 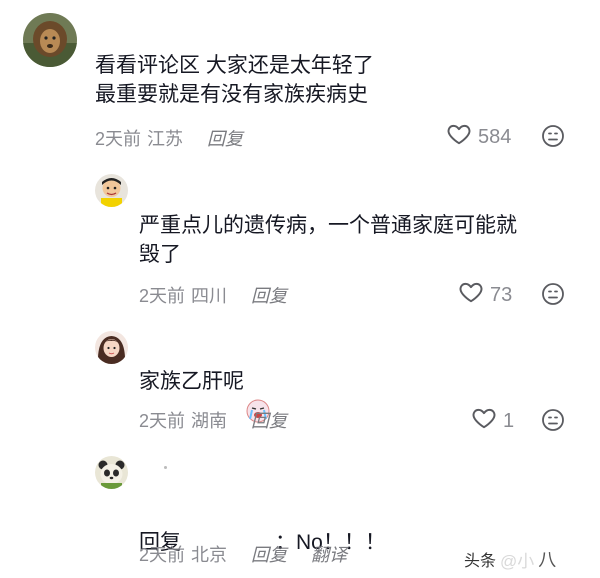 I want to click on watermark-text-2: @小, so click(x=517, y=561).